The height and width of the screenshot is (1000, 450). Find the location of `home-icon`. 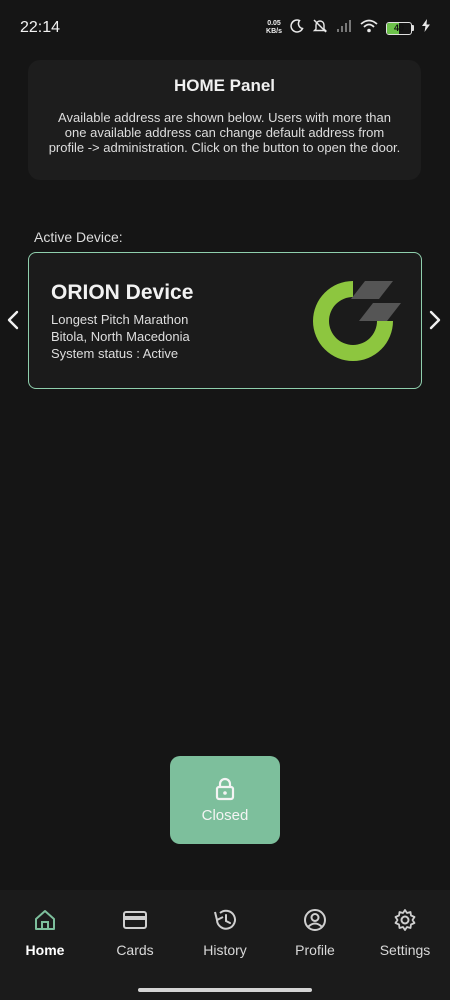

home-icon is located at coordinates (45, 920).